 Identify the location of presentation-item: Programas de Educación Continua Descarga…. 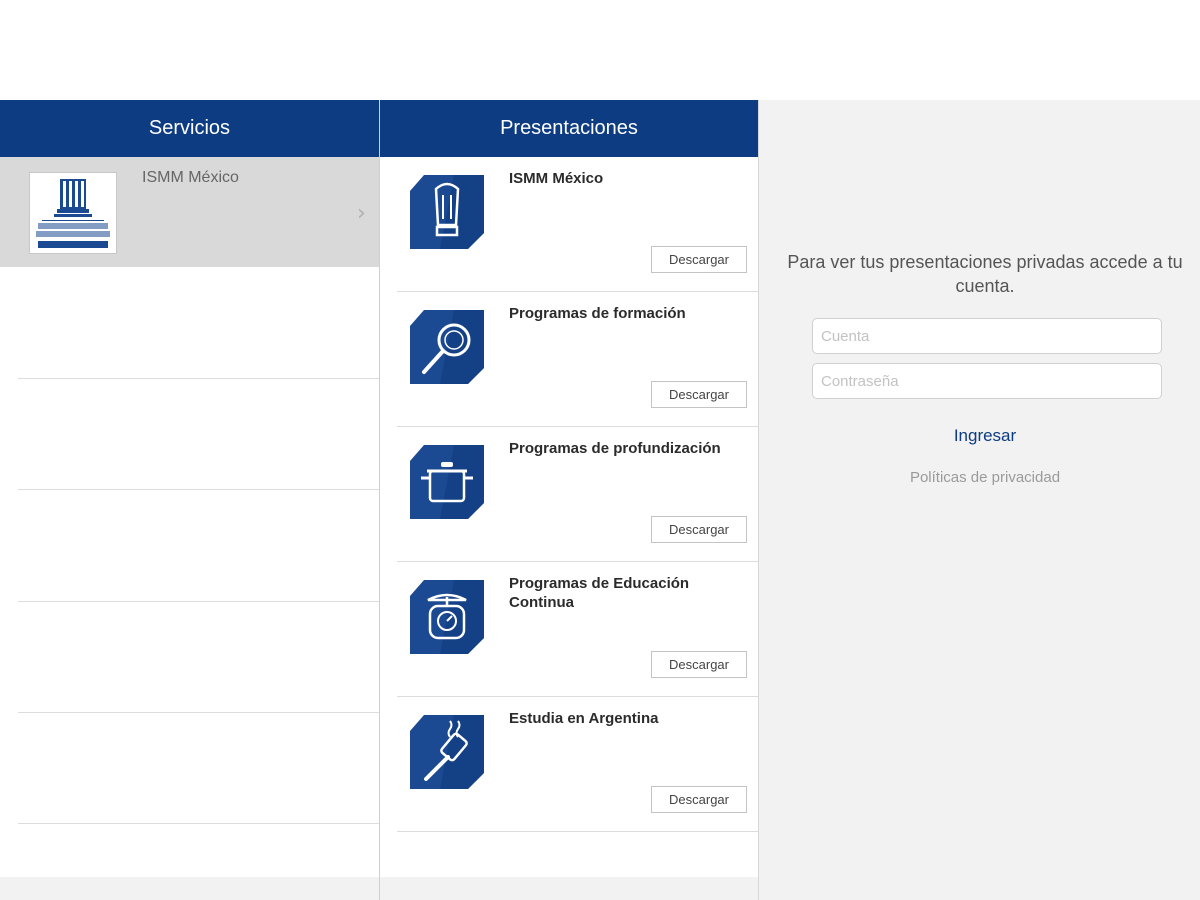
(569, 629).